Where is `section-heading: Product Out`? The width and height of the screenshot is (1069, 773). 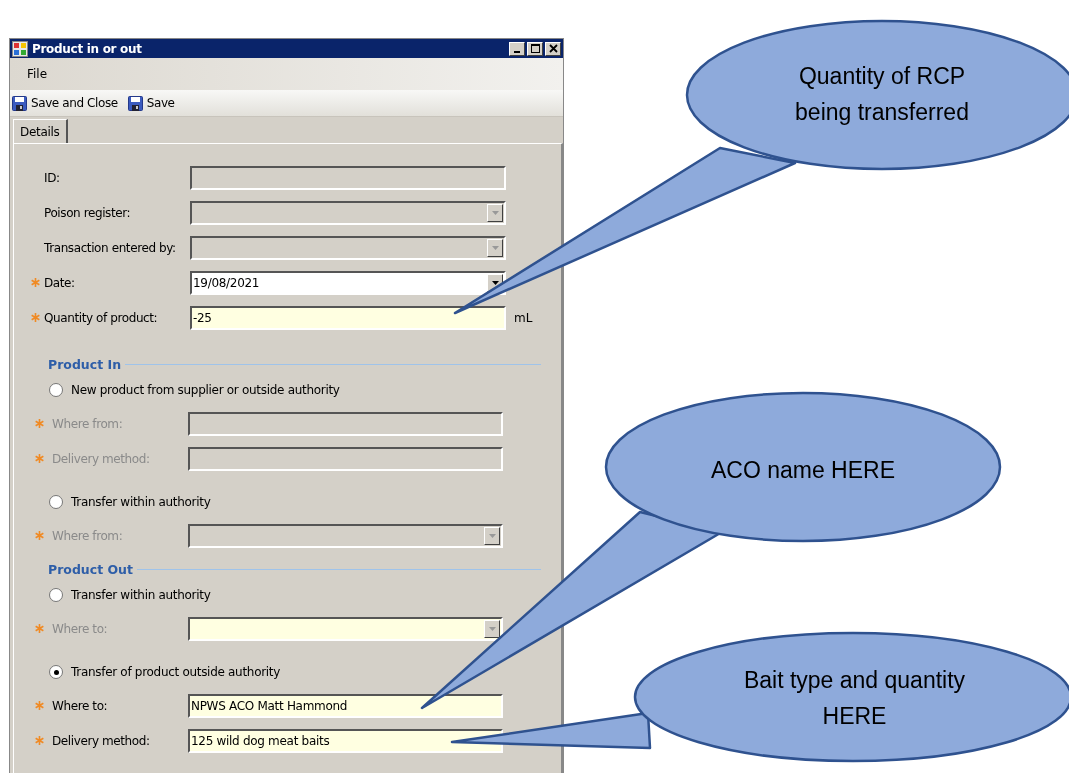 section-heading: Product Out is located at coordinates (90, 569).